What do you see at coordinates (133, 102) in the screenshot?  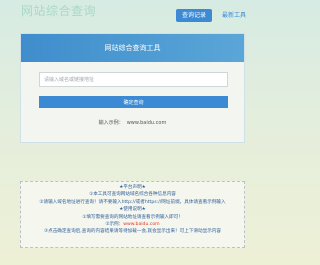 I see `submit-query-button: 确定查询` at bounding box center [133, 102].